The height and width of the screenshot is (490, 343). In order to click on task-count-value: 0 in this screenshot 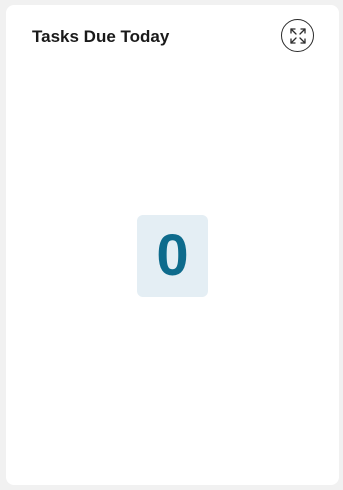, I will do `click(172, 255)`.